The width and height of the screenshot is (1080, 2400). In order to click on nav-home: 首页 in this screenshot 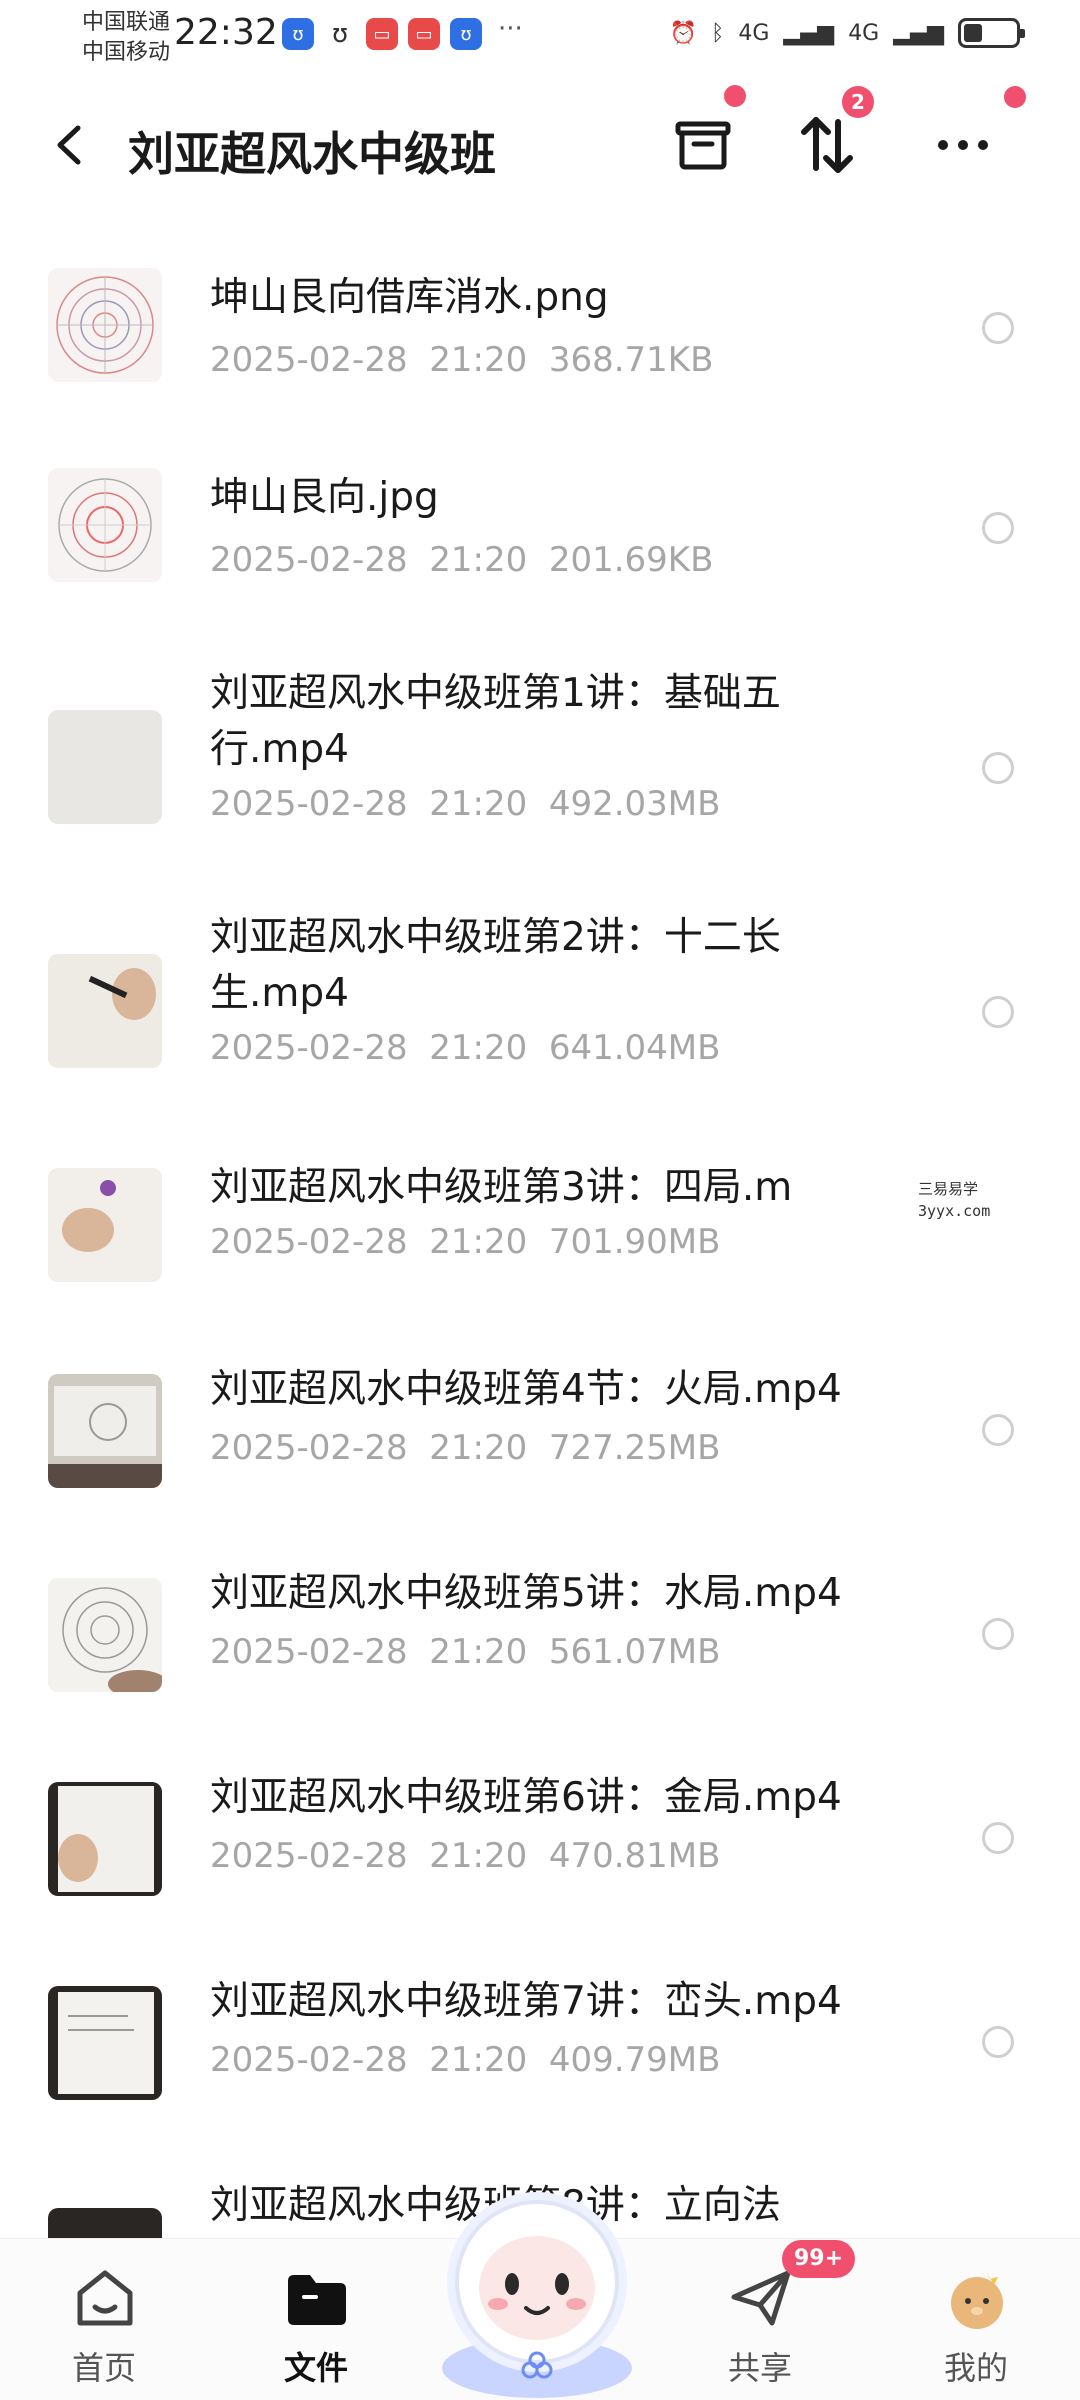, I will do `click(104, 2319)`.